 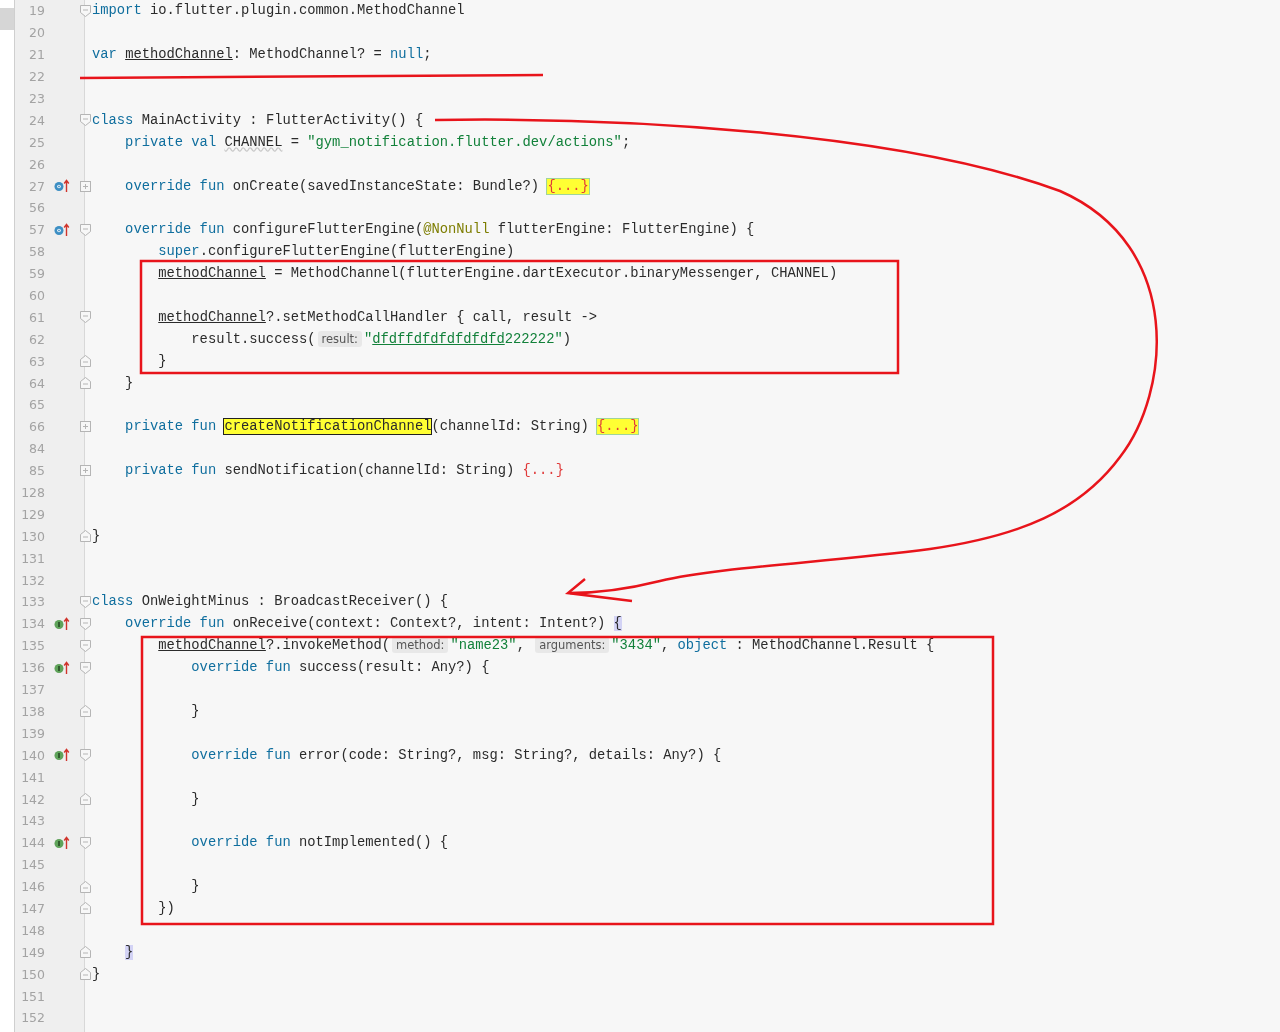 What do you see at coordinates (33, 996) in the screenshot?
I see `line-number: 151` at bounding box center [33, 996].